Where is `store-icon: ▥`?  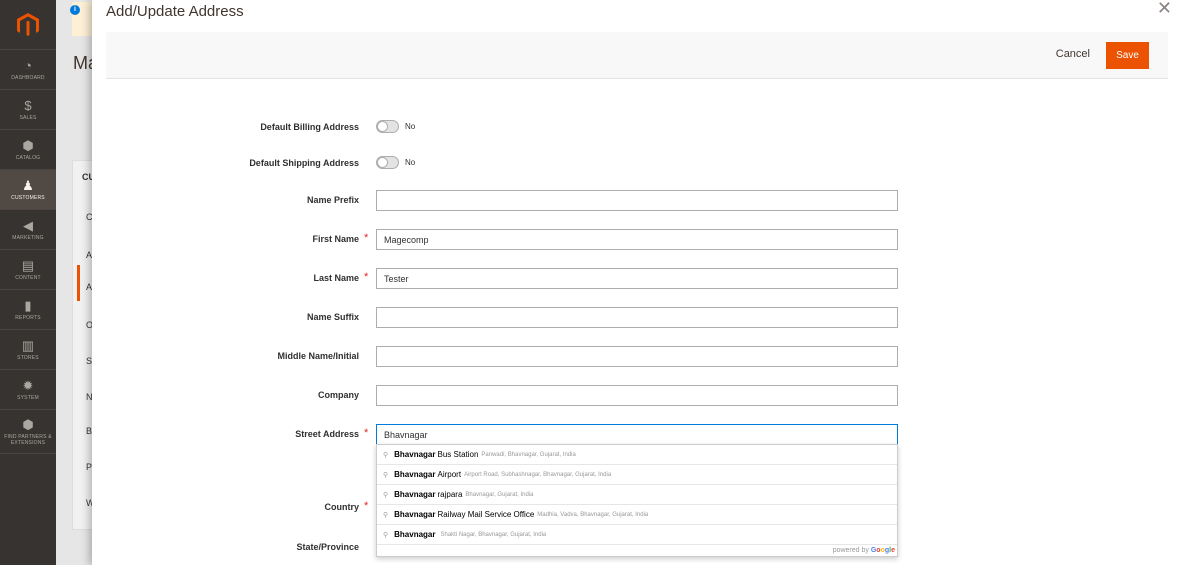
store-icon: ▥ is located at coordinates (28, 345).